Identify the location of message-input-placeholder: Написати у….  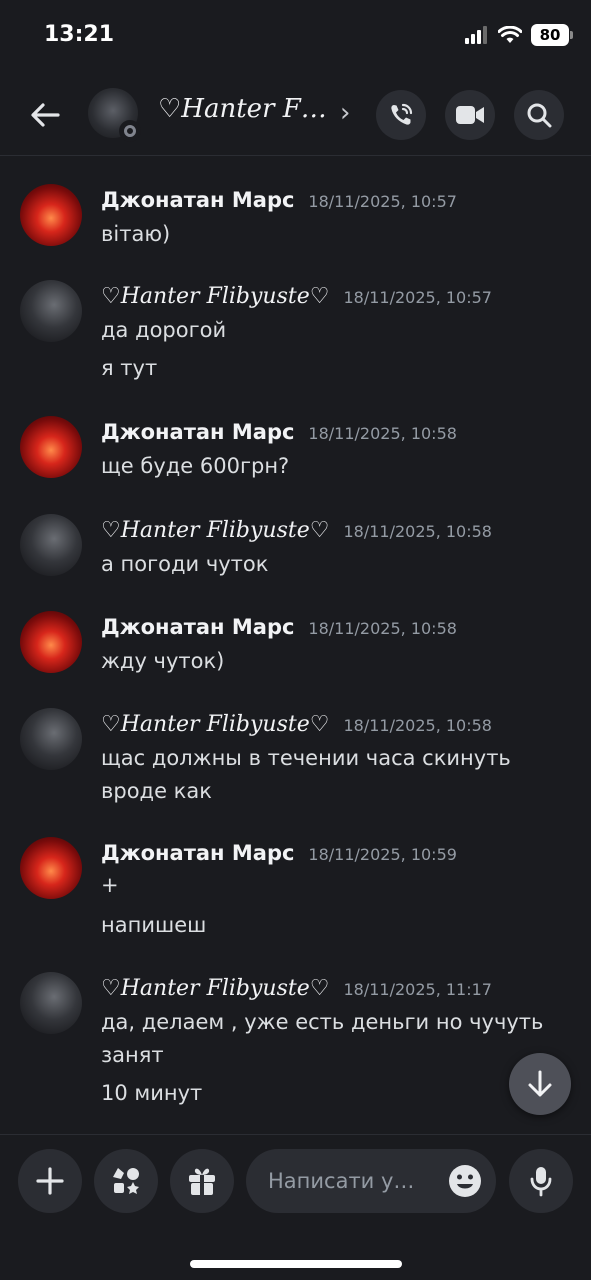
(341, 1181).